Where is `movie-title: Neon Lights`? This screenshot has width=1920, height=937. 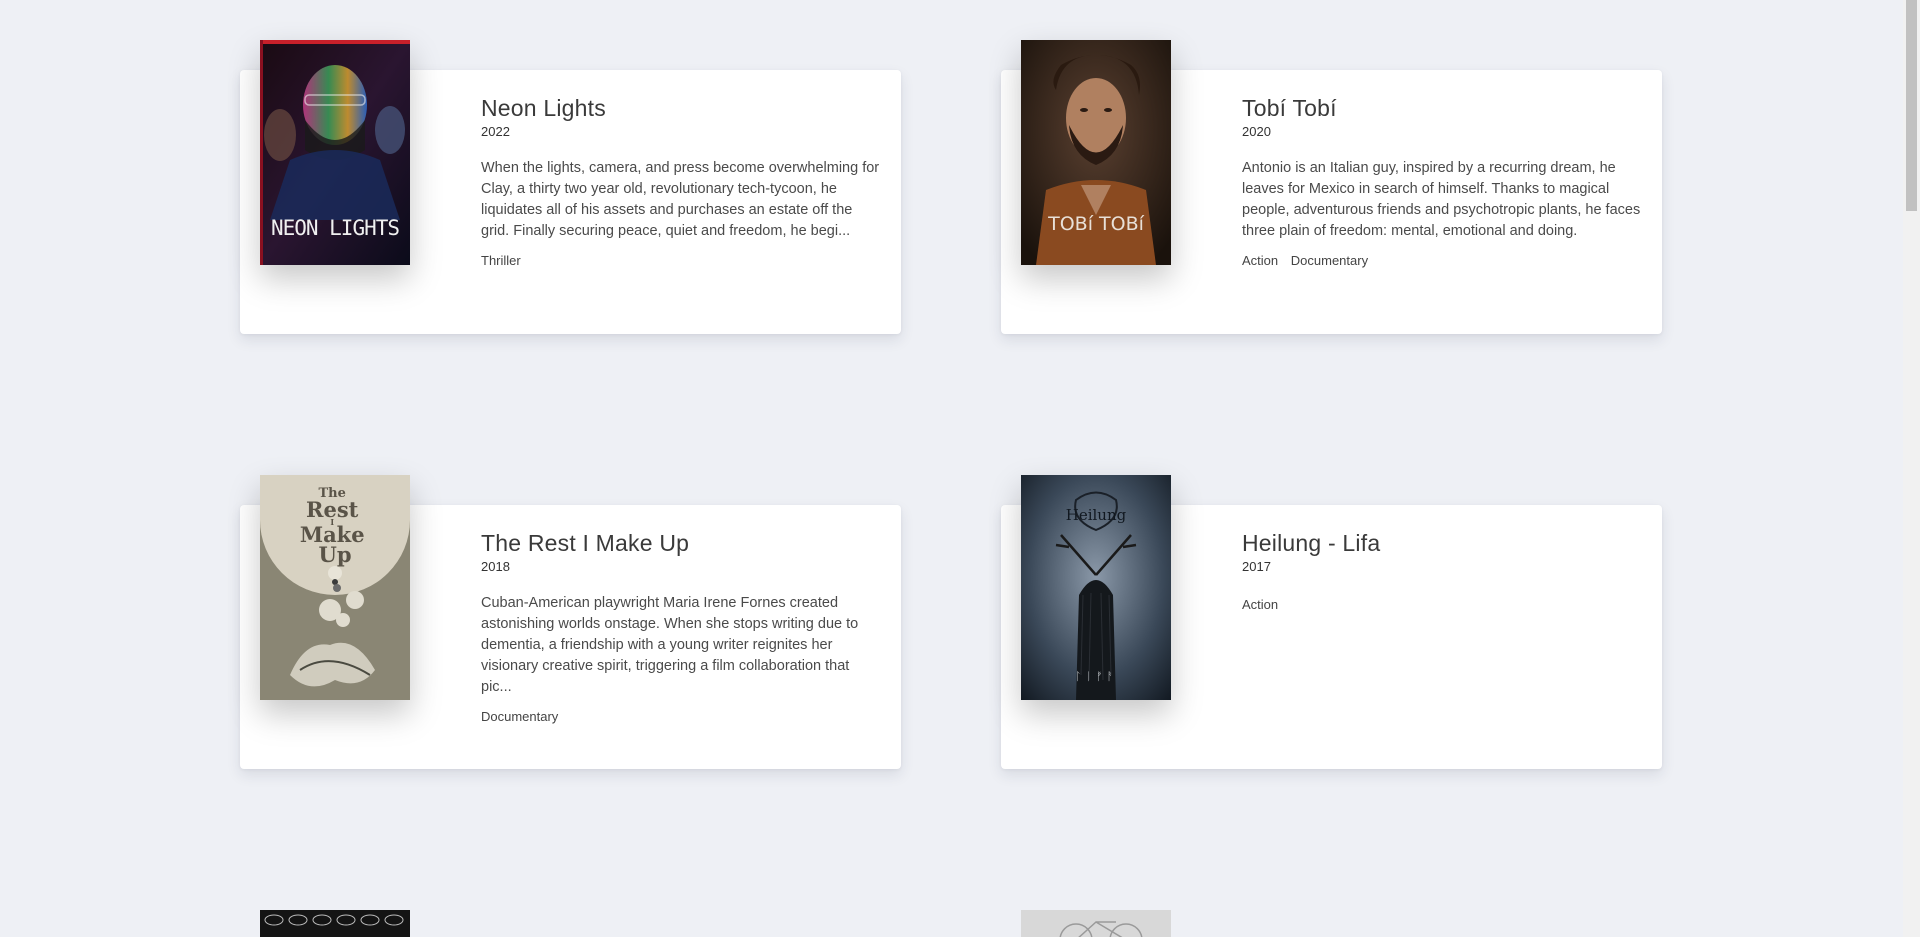 movie-title: Neon Lights is located at coordinates (682, 108).